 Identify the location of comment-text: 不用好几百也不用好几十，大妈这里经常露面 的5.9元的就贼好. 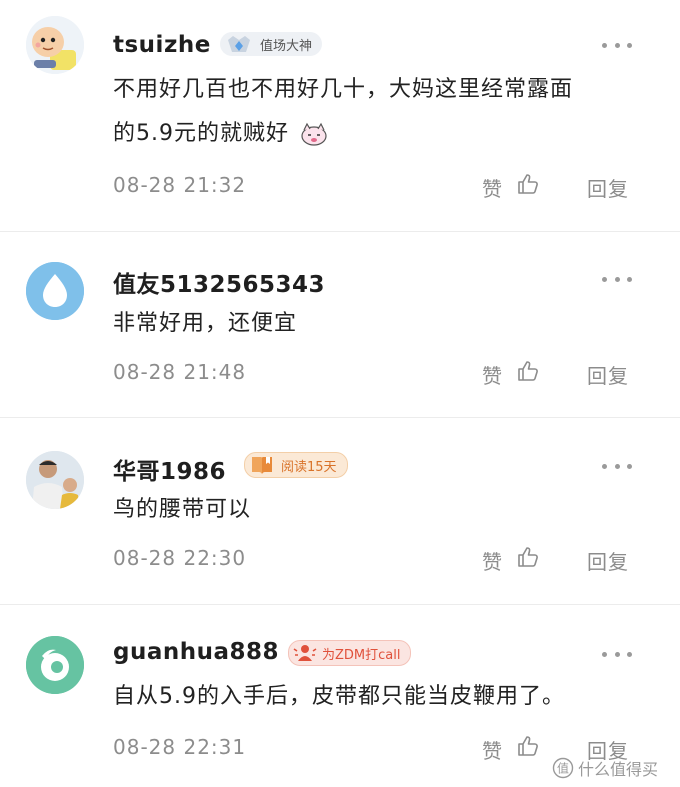
(343, 112).